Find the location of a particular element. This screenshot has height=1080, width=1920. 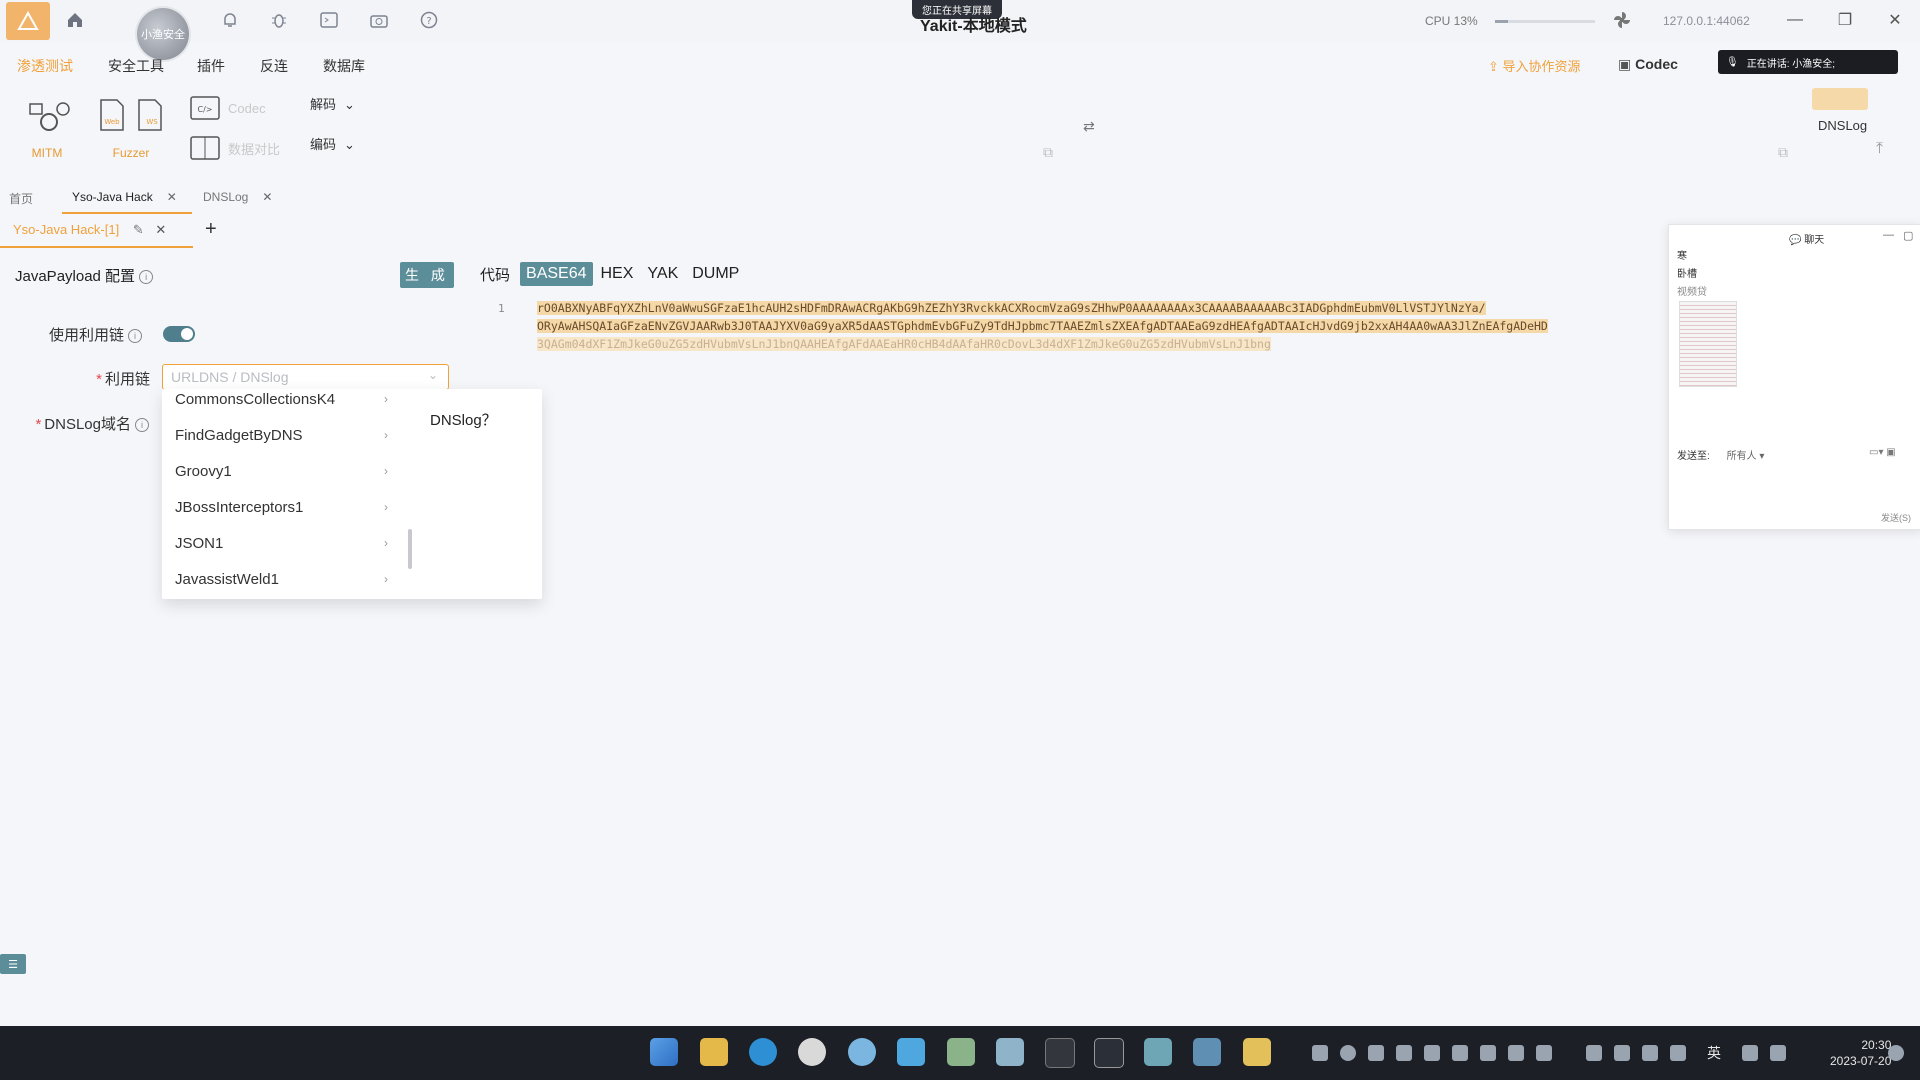

edge-icon is located at coordinates (763, 1052).